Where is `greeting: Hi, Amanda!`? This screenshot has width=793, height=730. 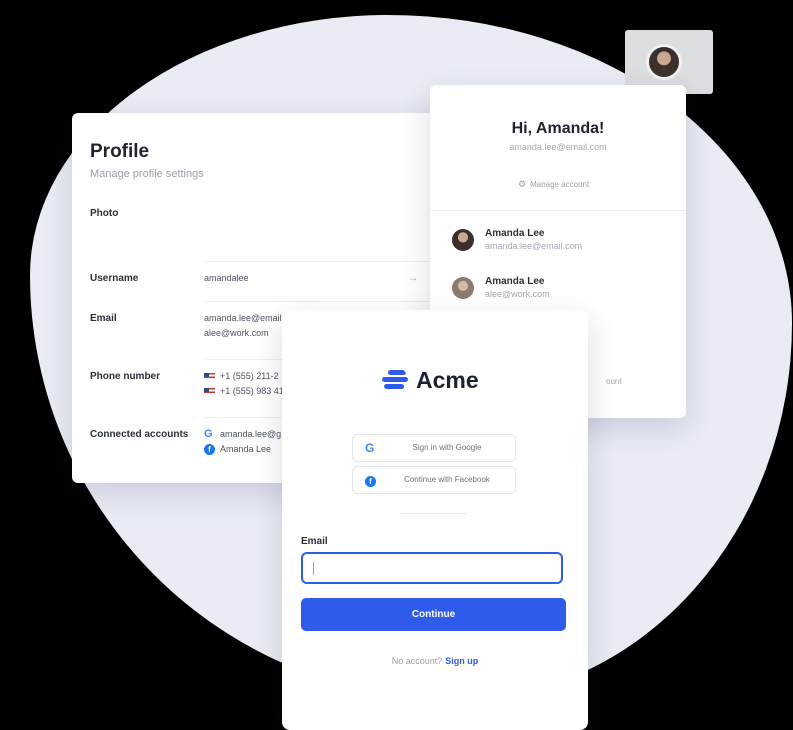 greeting: Hi, Amanda! is located at coordinates (558, 128).